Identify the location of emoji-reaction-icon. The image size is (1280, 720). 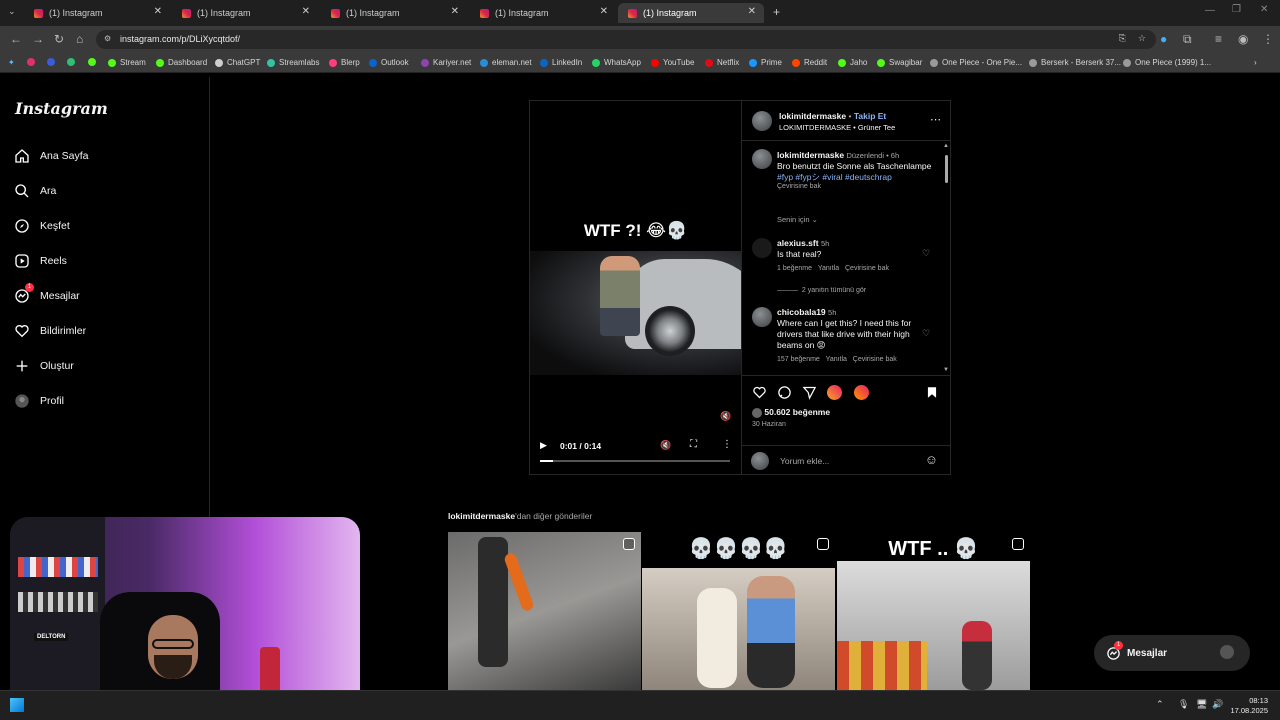
(861, 392).